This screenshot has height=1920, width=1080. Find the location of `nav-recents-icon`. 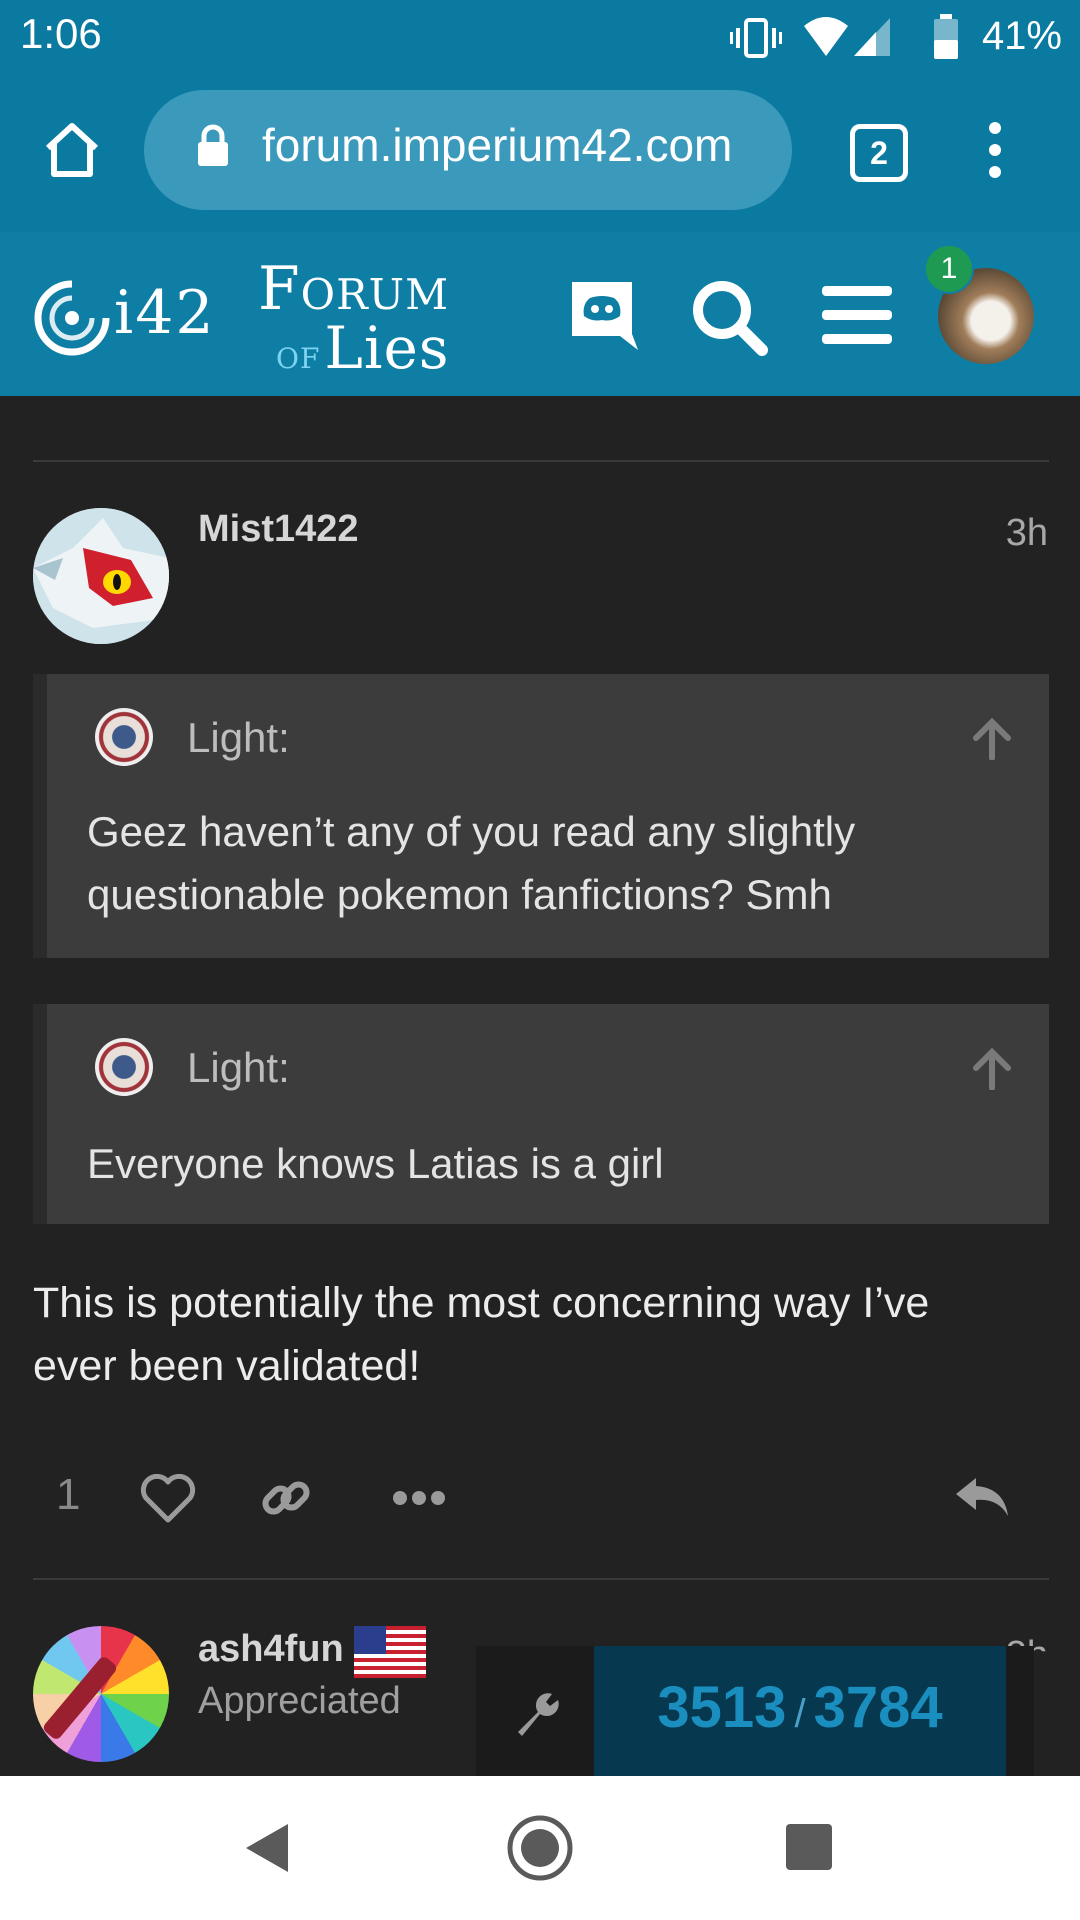

nav-recents-icon is located at coordinates (809, 1847).